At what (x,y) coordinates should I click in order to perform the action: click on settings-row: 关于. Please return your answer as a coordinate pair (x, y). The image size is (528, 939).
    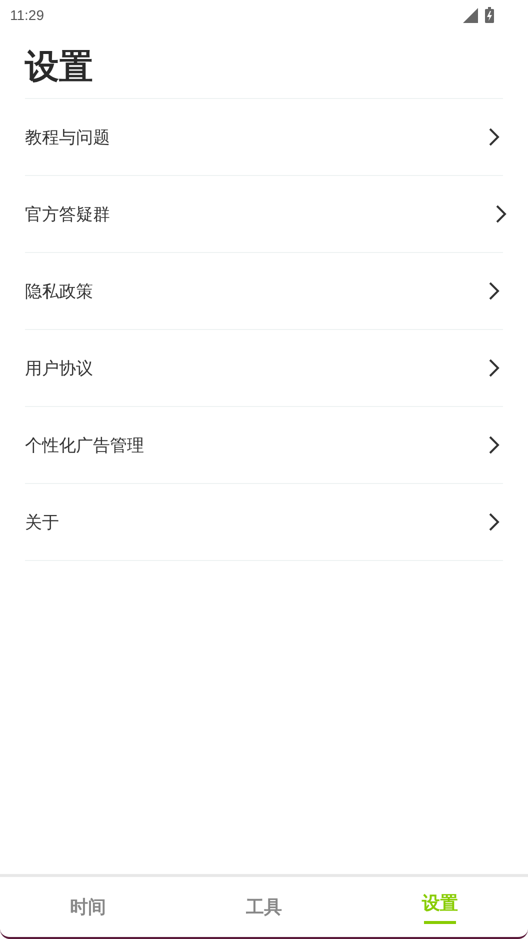
    Looking at the image, I should click on (264, 522).